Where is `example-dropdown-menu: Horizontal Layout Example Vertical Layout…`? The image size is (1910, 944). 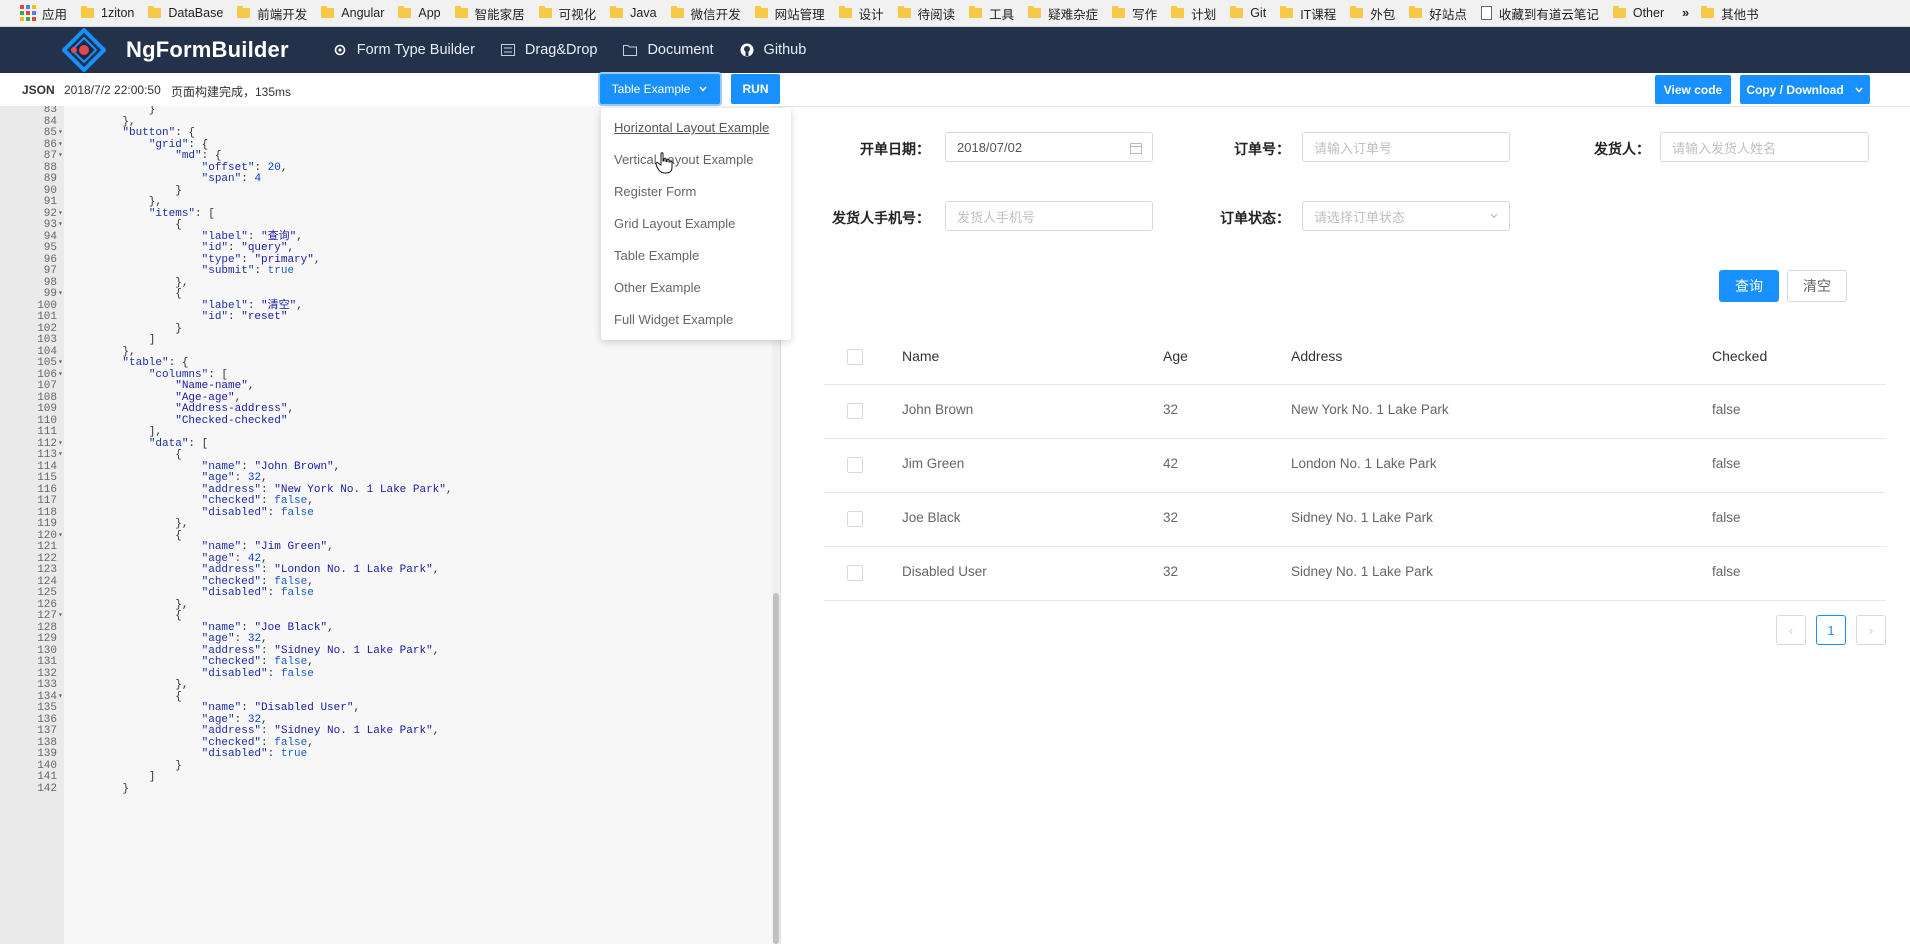 example-dropdown-menu: Horizontal Layout Example Vertical Layout… is located at coordinates (696, 224).